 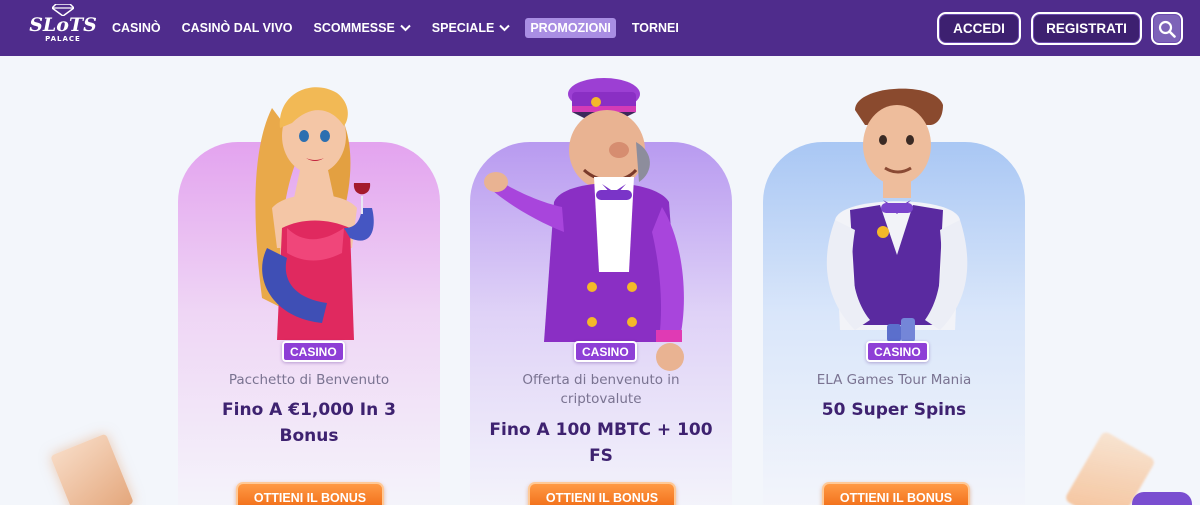 I want to click on nav-tournaments-label: TORNEI, so click(x=655, y=28).